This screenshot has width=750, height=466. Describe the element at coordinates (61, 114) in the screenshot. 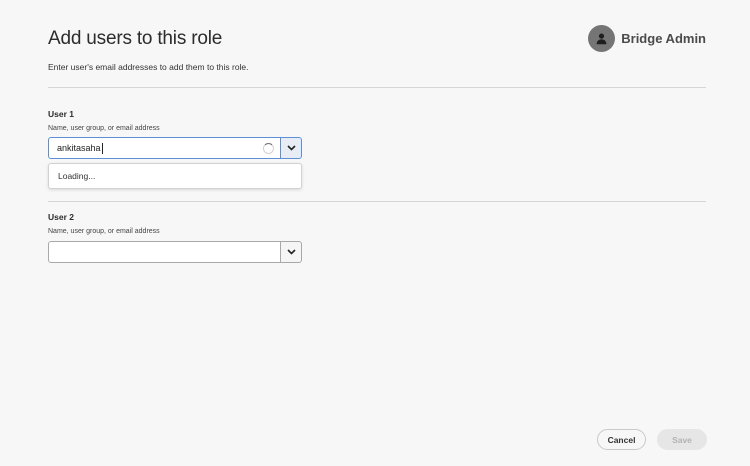

I see `user-1-label: User 1` at that location.